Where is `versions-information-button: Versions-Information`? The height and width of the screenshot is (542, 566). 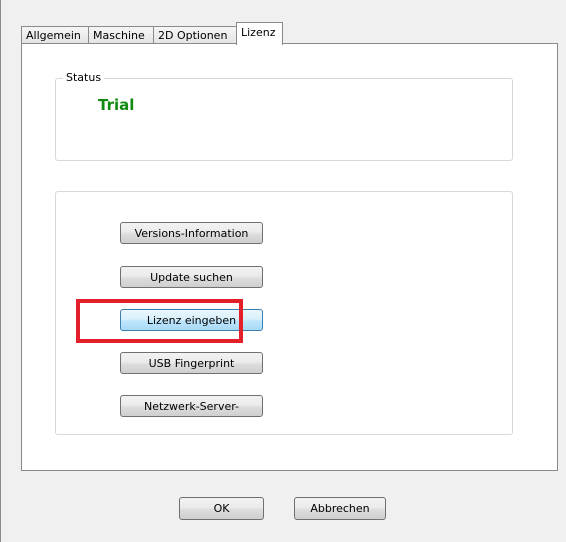
versions-information-button: Versions-Information is located at coordinates (191, 233).